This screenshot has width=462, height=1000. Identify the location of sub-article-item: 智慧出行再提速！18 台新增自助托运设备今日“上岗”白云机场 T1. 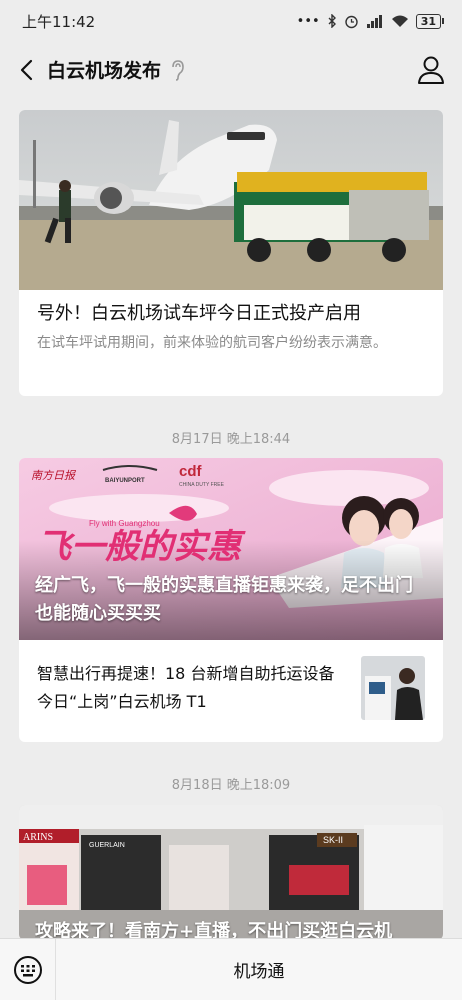
(231, 688).